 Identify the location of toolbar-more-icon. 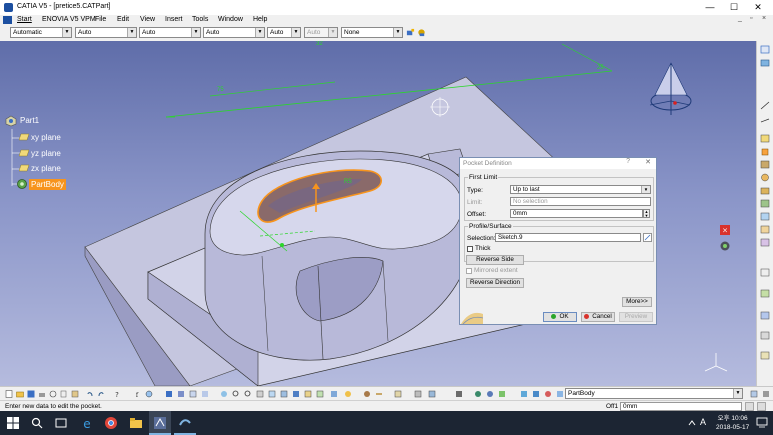
(766, 394).